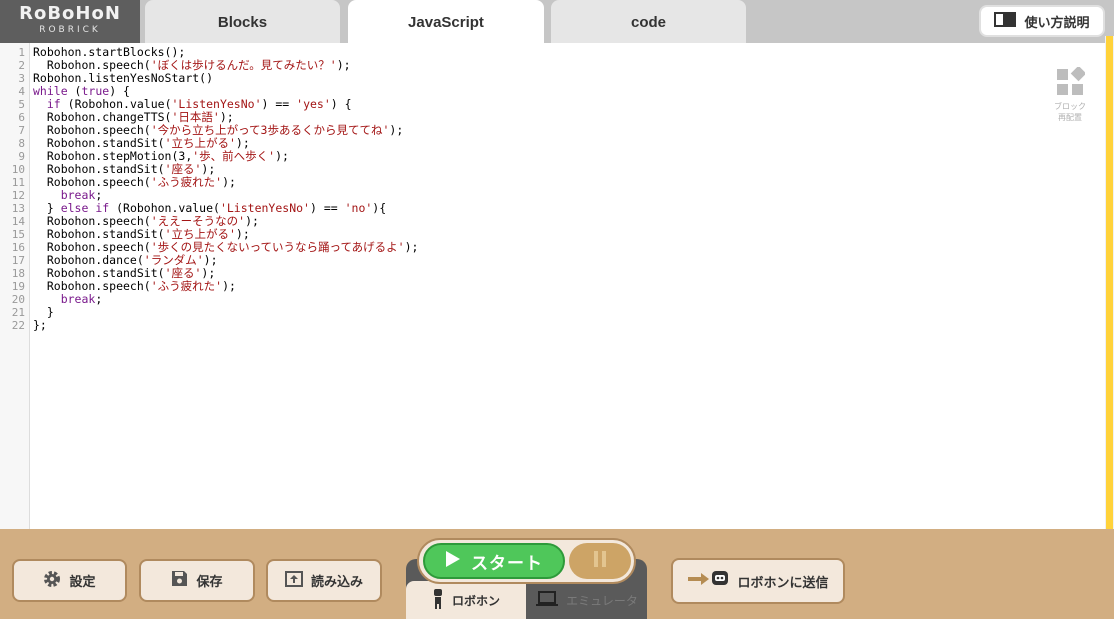  I want to click on code-token: '日本語', so click(195, 117).